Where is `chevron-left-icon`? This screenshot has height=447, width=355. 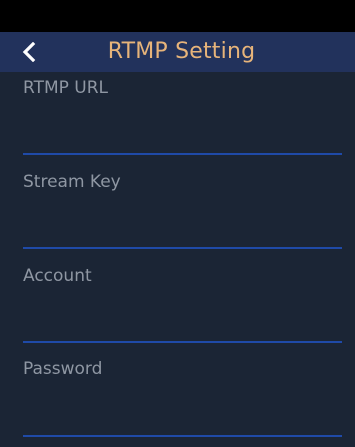 chevron-left-icon is located at coordinates (29, 52).